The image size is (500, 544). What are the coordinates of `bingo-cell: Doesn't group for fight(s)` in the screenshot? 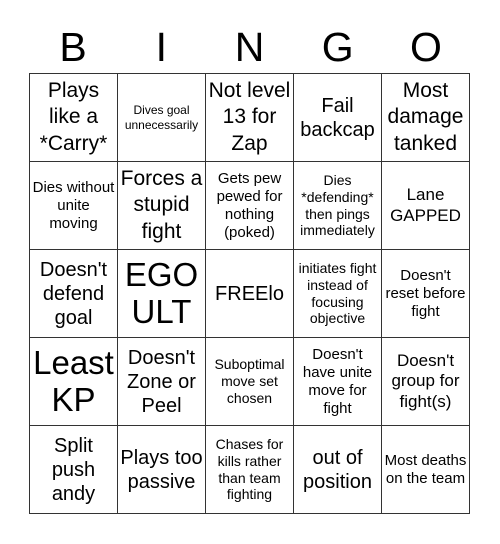 It's located at (426, 382).